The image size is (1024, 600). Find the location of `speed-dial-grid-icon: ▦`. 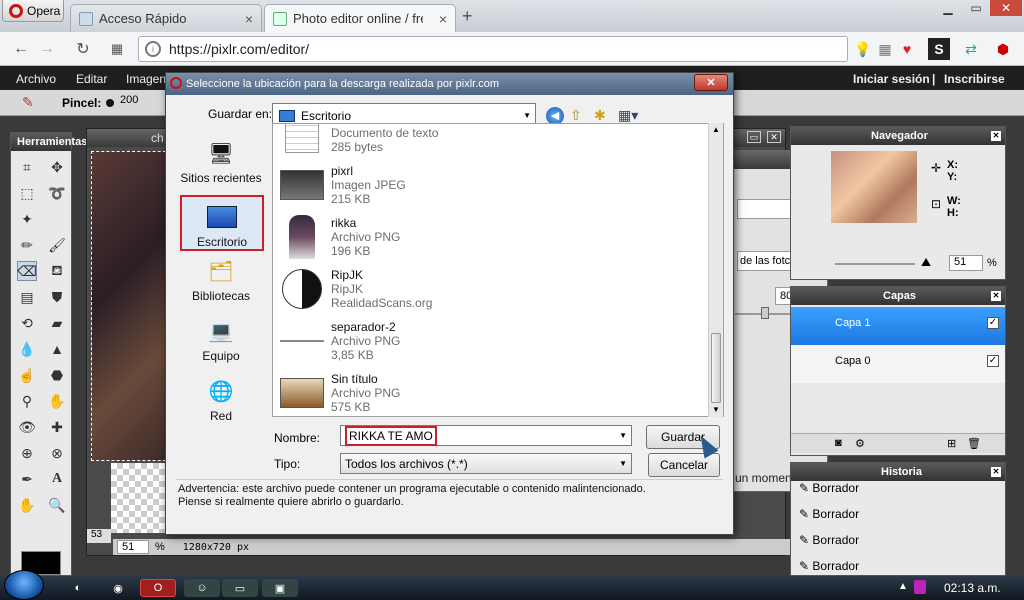

speed-dial-grid-icon: ▦ is located at coordinates (117, 49).